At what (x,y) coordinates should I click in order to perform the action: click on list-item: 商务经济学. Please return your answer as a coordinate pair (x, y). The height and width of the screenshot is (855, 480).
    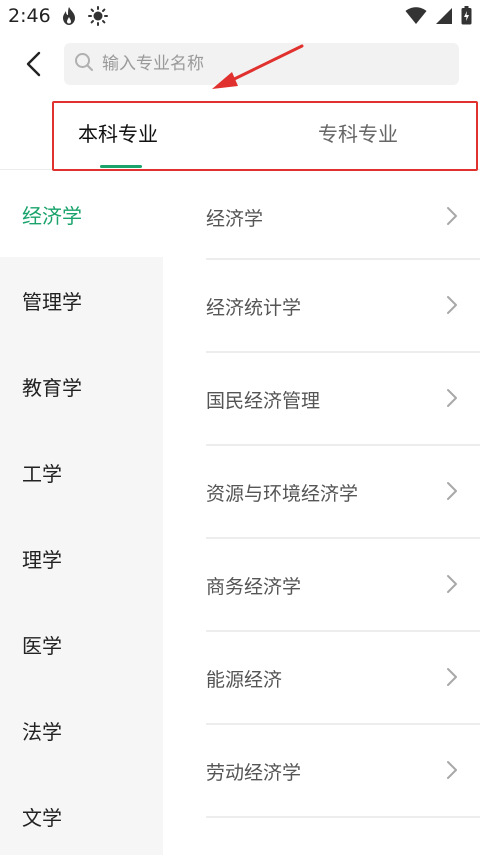
    Looking at the image, I should click on (343, 585).